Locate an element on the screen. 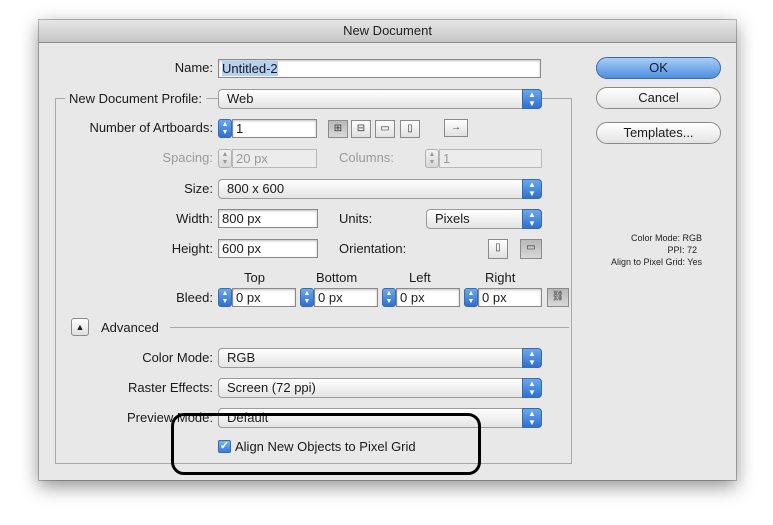 This screenshot has width=773, height=525. summary-ppi: PPI: 72 is located at coordinates (682, 250).